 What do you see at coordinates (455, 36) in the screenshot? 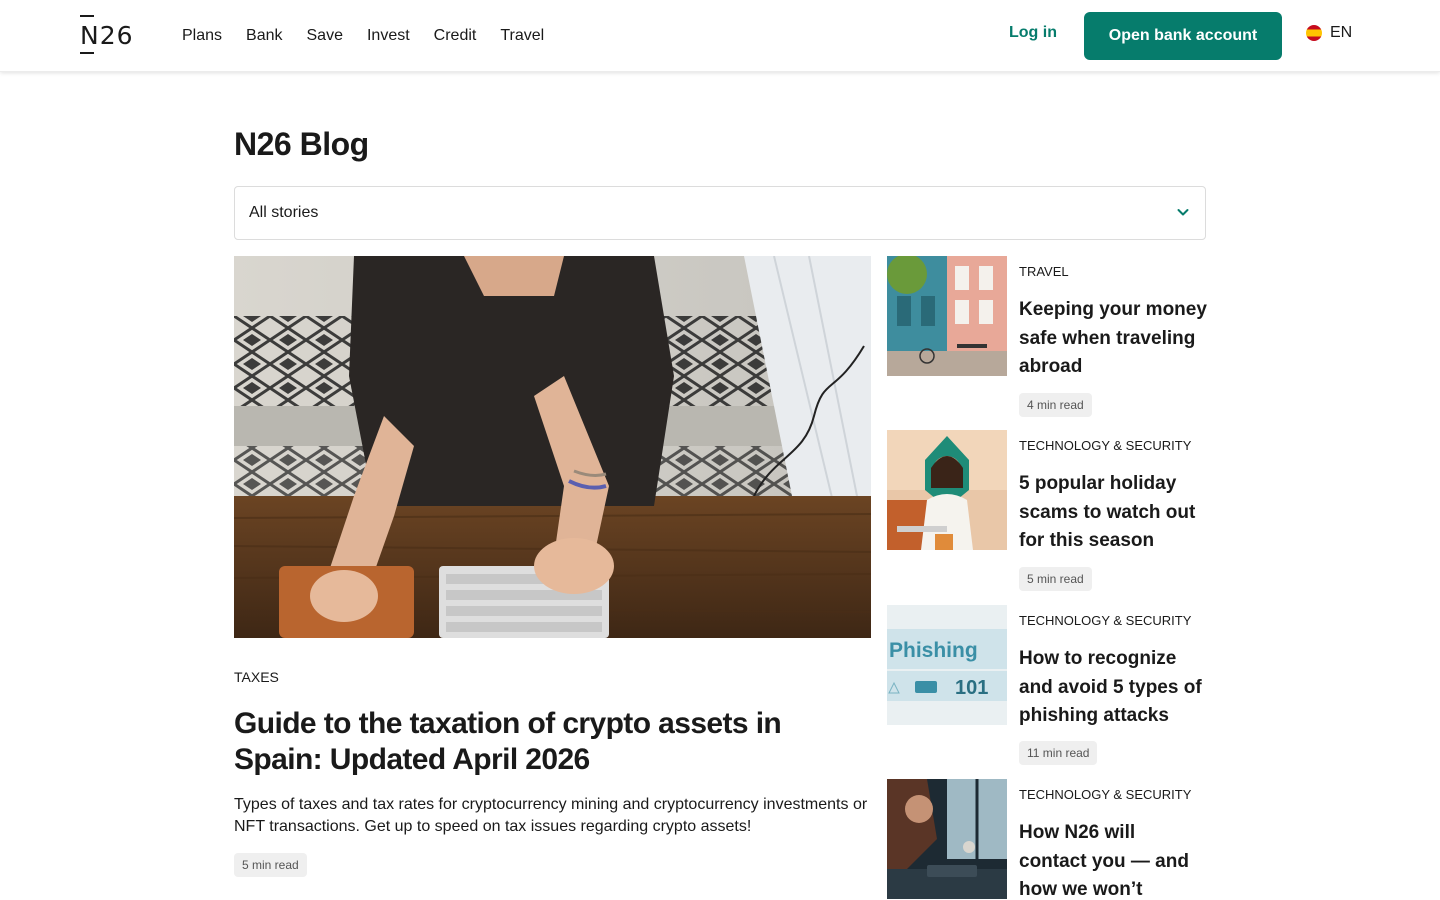
I see `nav-credit: Credit` at bounding box center [455, 36].